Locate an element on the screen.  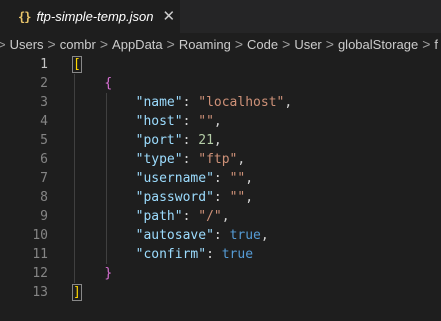
breadcrumb-item: Users is located at coordinates (27, 44).